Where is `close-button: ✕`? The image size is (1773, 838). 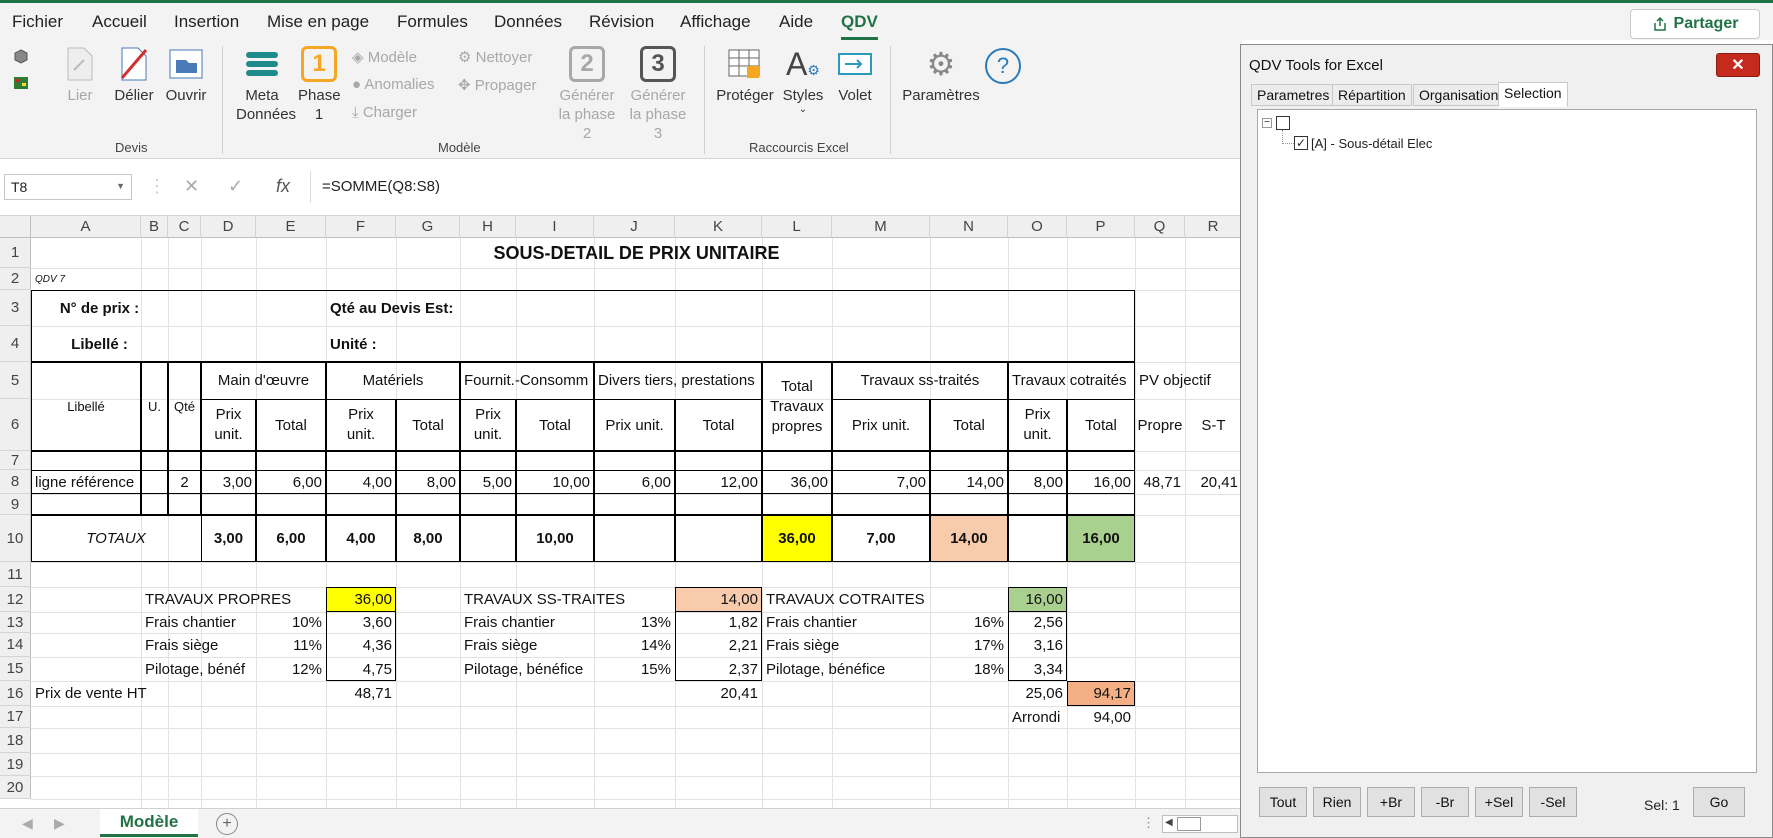
close-button: ✕ is located at coordinates (1738, 65).